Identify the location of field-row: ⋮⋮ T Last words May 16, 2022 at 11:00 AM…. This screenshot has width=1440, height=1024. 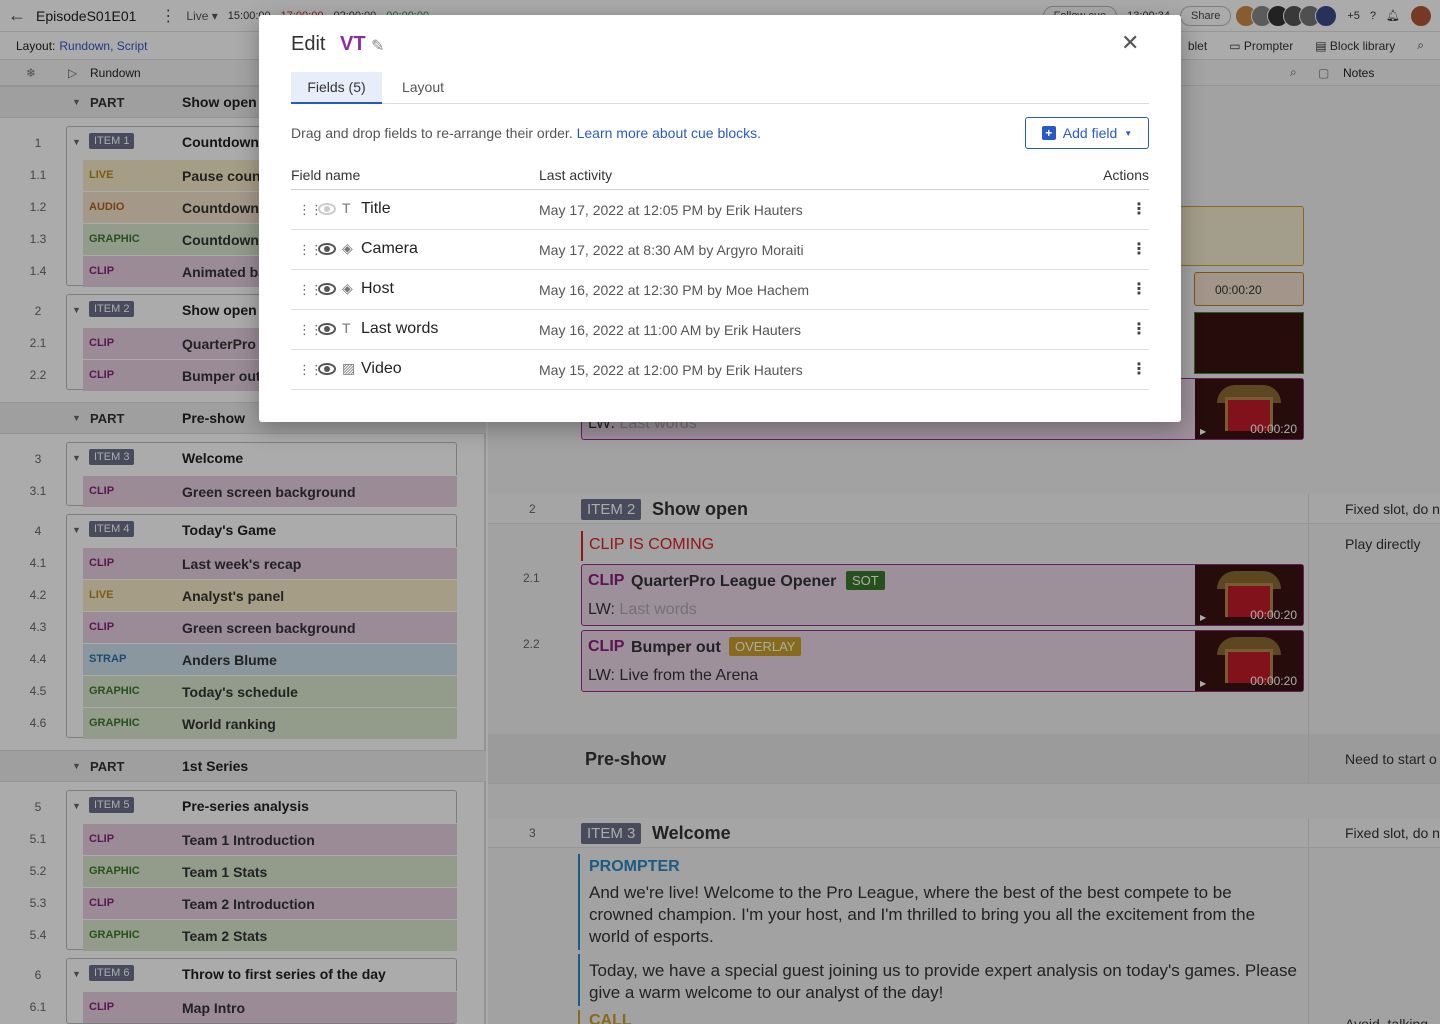
(720, 330).